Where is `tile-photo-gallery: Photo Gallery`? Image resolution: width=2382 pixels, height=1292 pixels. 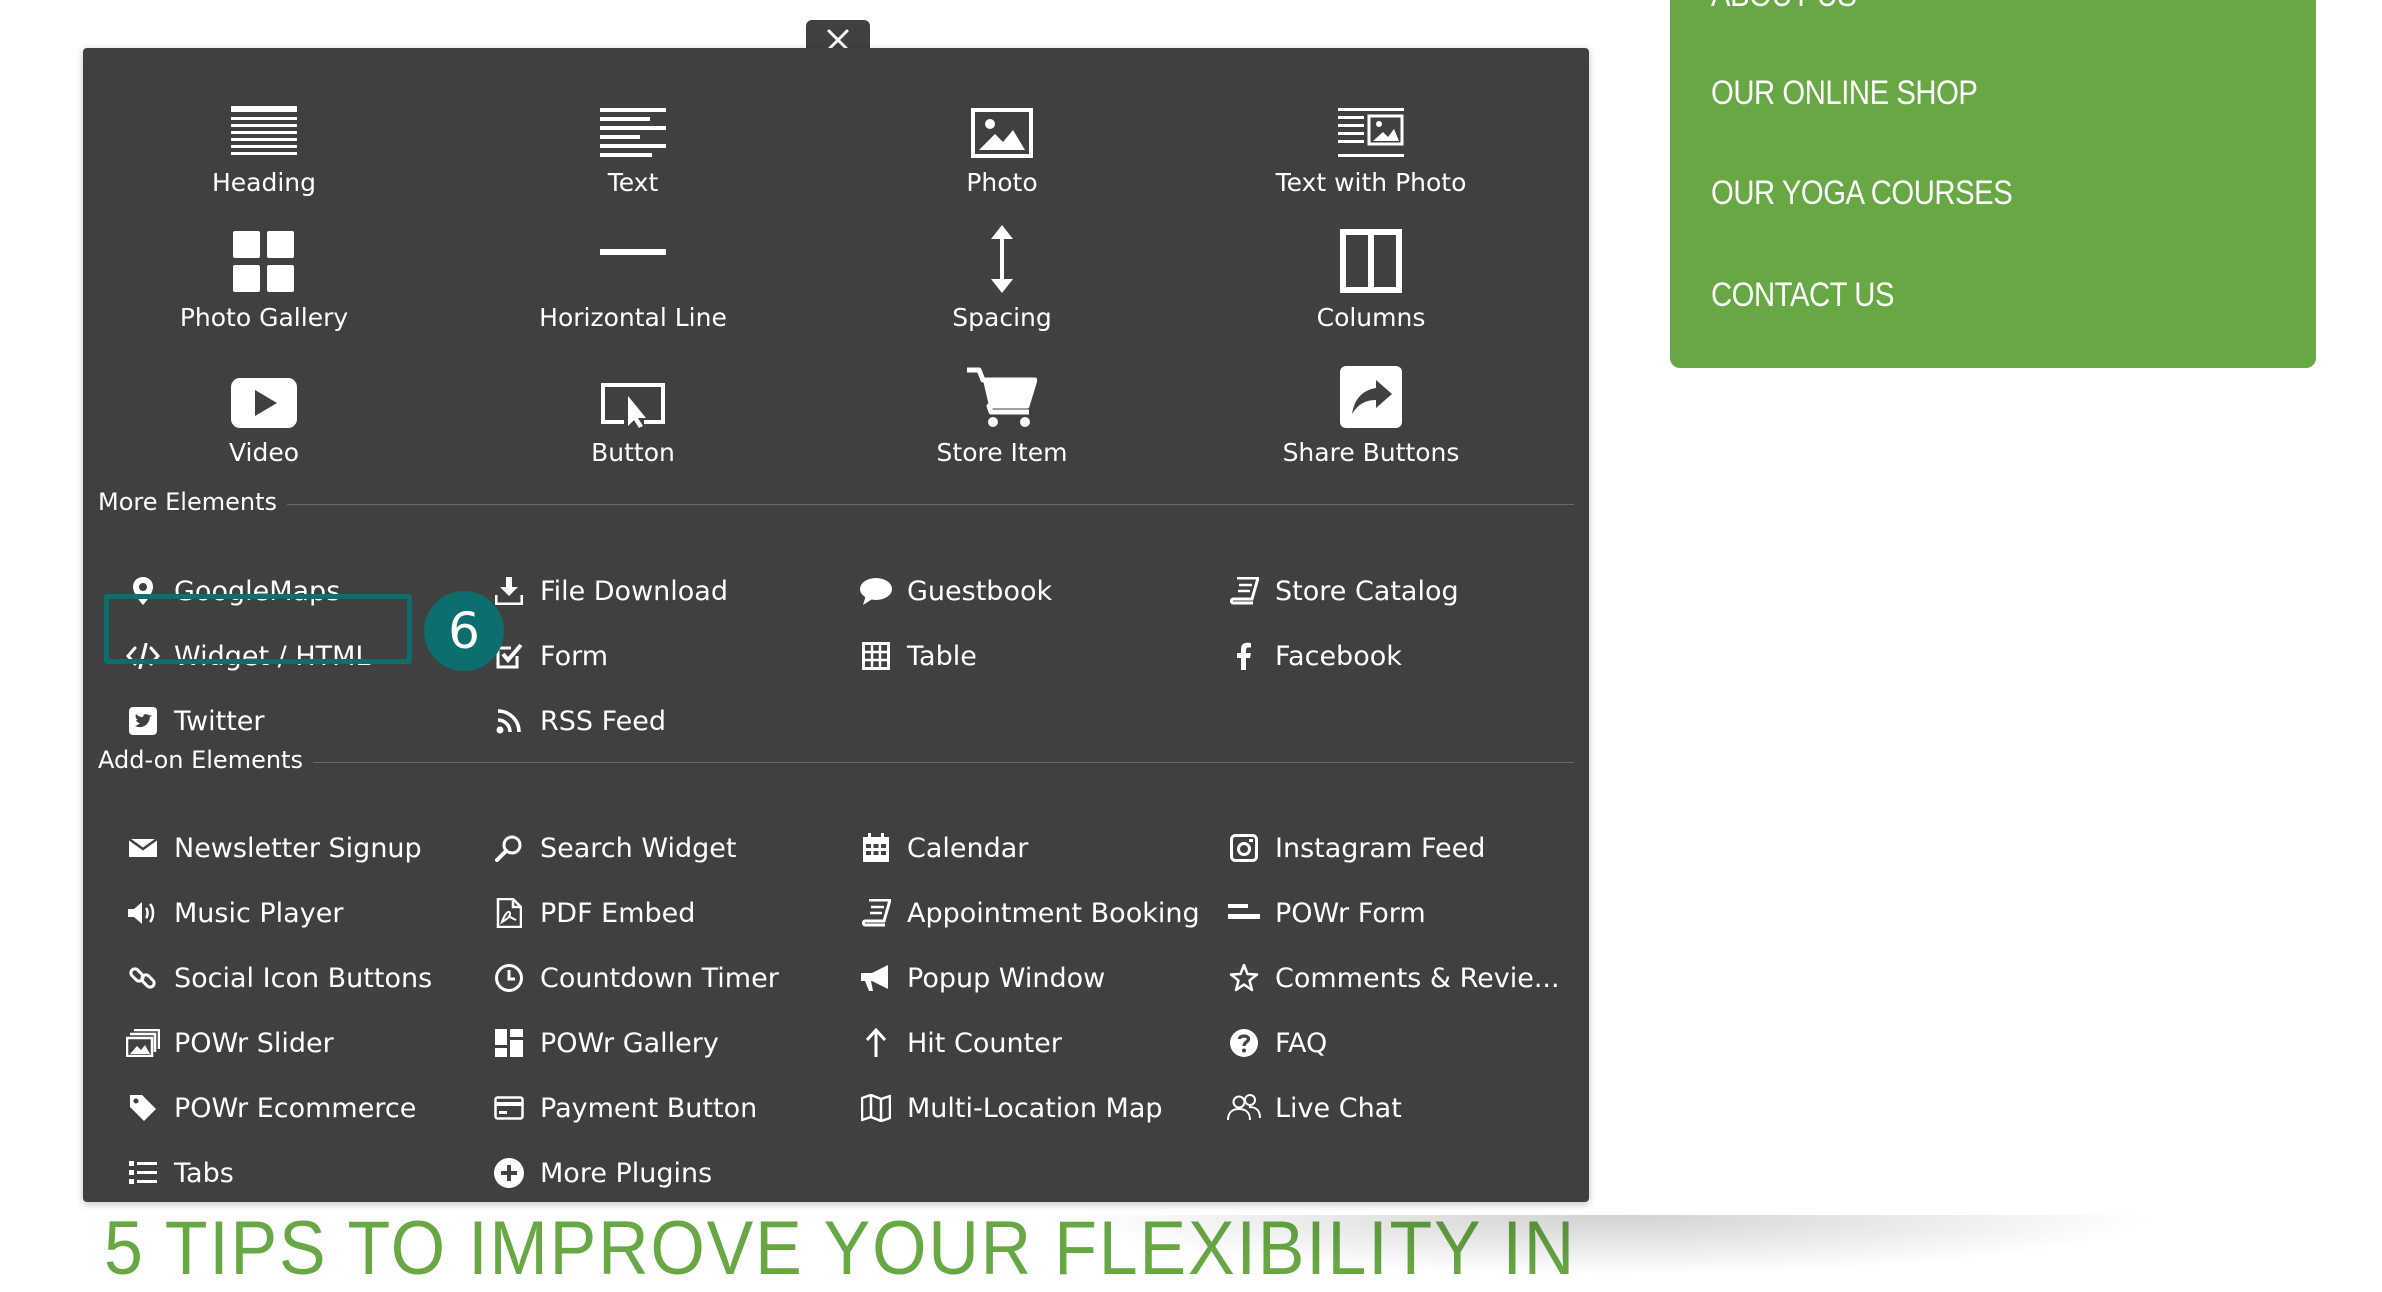
tile-photo-gallery: Photo Gallery is located at coordinates (264, 272).